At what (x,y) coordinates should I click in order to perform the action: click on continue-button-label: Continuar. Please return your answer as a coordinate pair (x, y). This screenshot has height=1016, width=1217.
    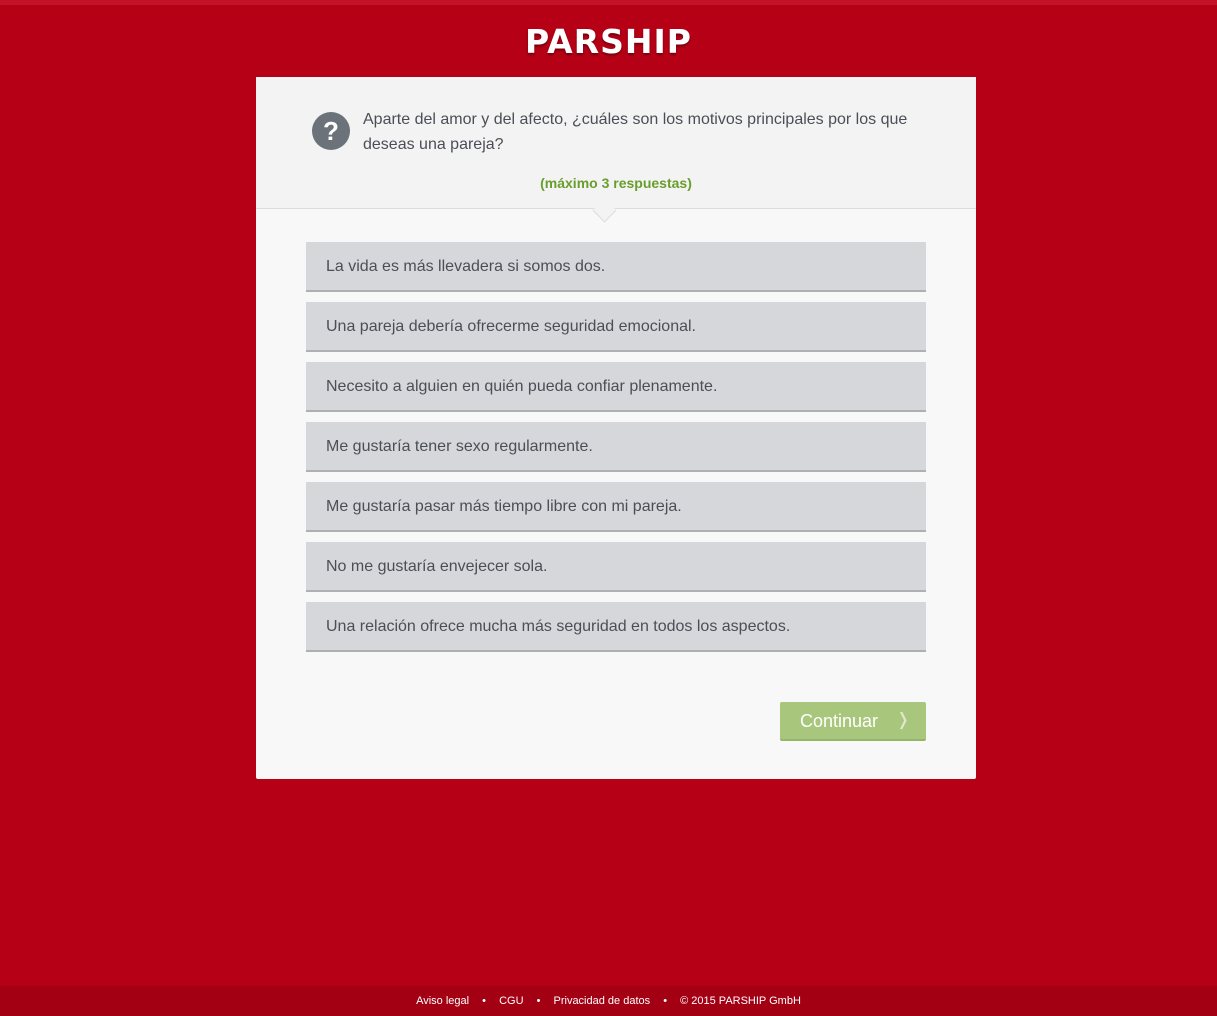
    Looking at the image, I should click on (839, 721).